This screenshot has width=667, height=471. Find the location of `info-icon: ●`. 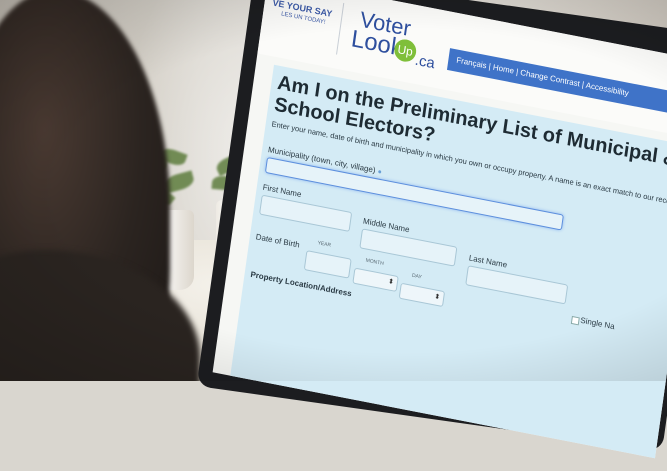

info-icon: ● is located at coordinates (379, 172).